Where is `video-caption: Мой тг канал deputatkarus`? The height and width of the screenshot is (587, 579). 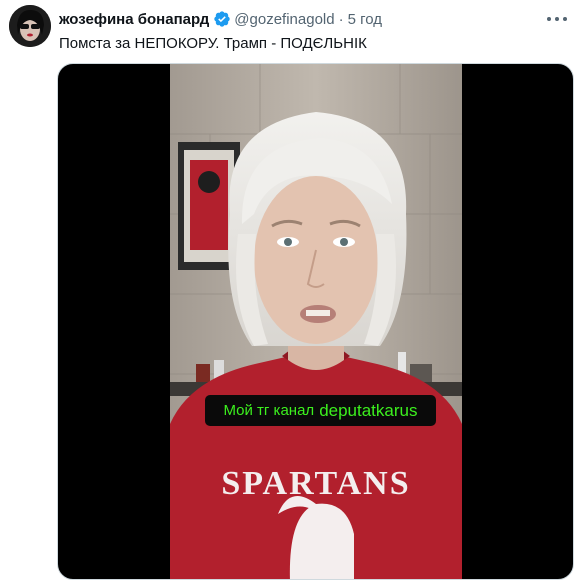
video-caption: Мой тг канал deputatkarus is located at coordinates (320, 410).